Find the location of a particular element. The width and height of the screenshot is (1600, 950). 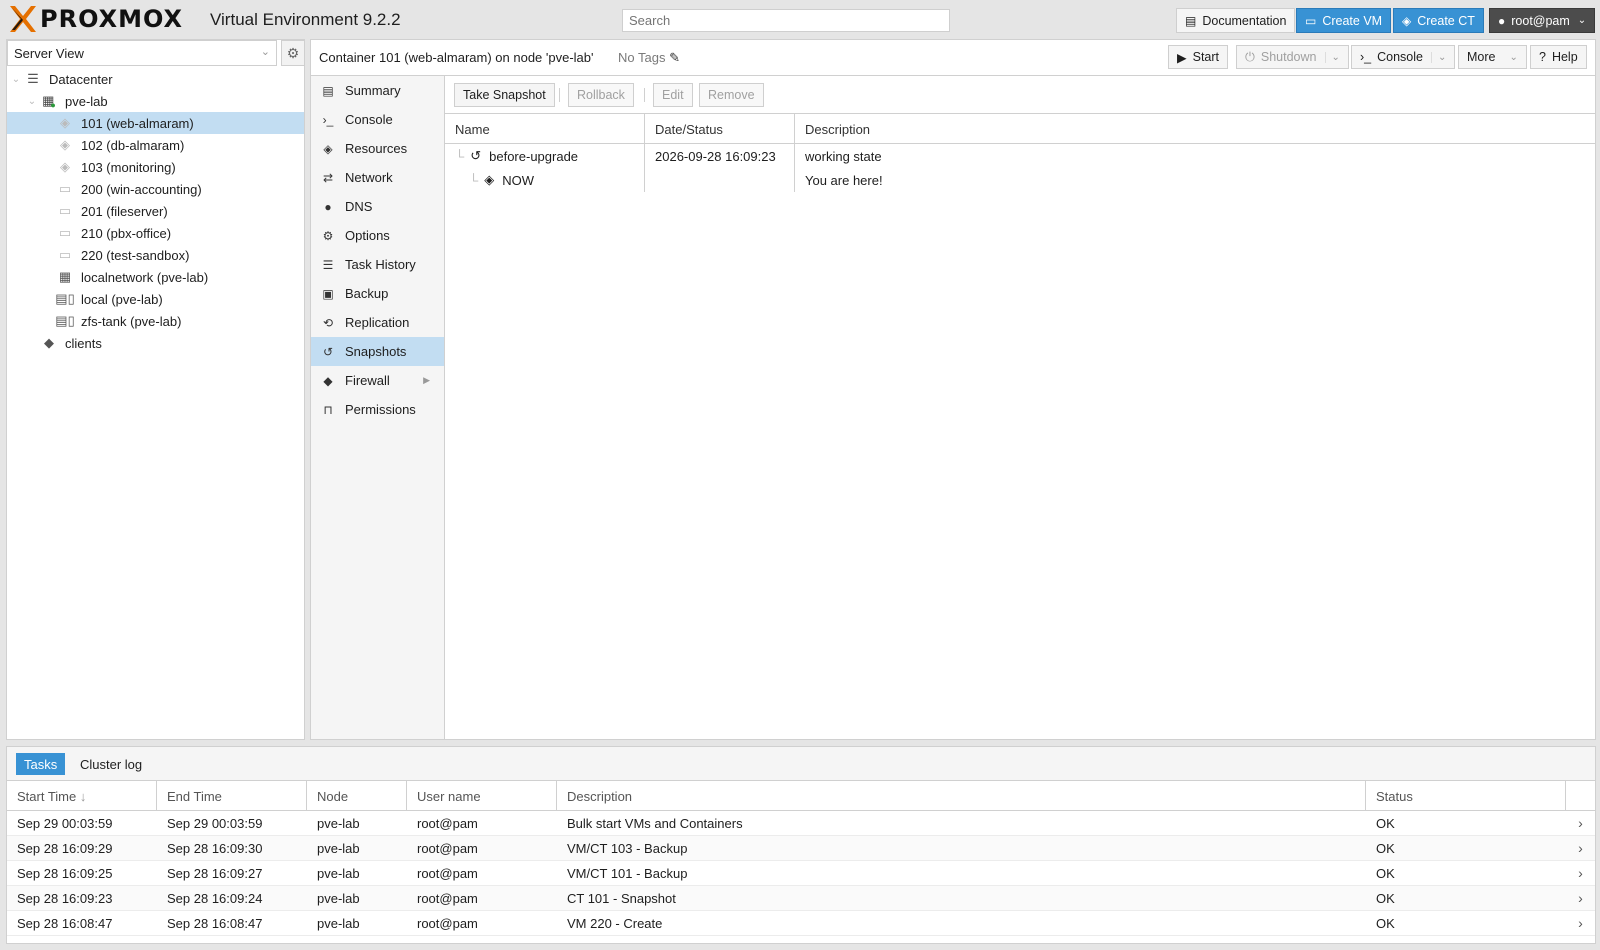

cell-user: root@pam is located at coordinates (447, 923).